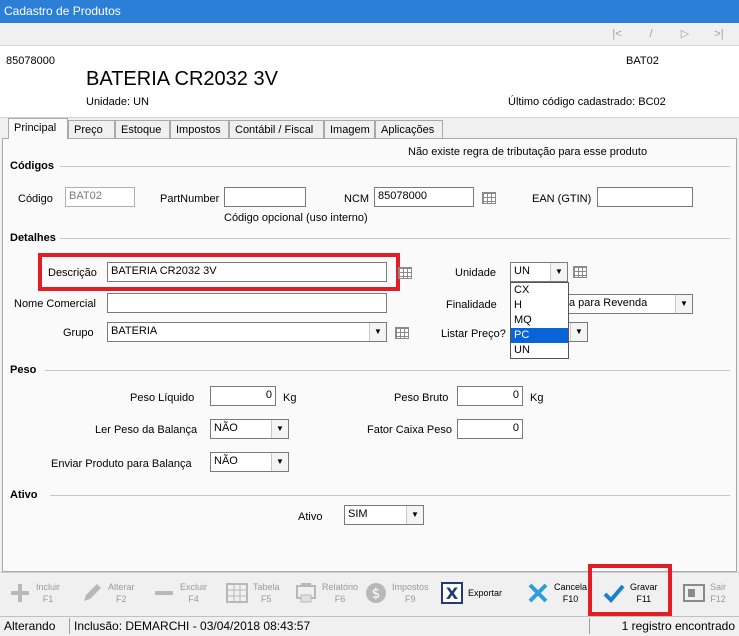 This screenshot has width=739, height=636. I want to click on grupo-value: BATERIA, so click(134, 331).